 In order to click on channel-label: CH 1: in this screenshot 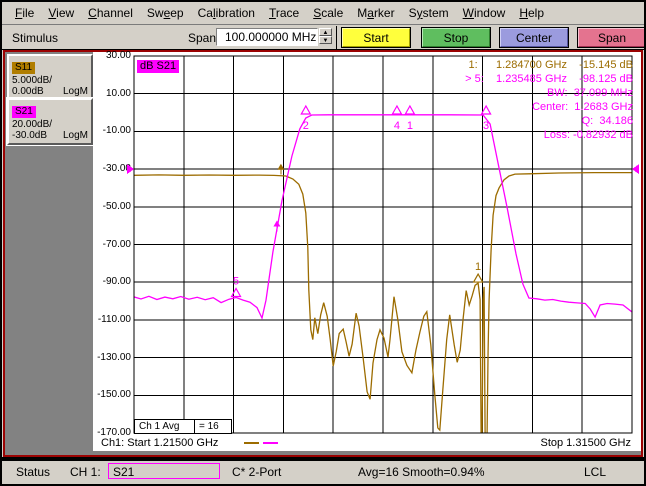, I will do `click(85, 472)`.